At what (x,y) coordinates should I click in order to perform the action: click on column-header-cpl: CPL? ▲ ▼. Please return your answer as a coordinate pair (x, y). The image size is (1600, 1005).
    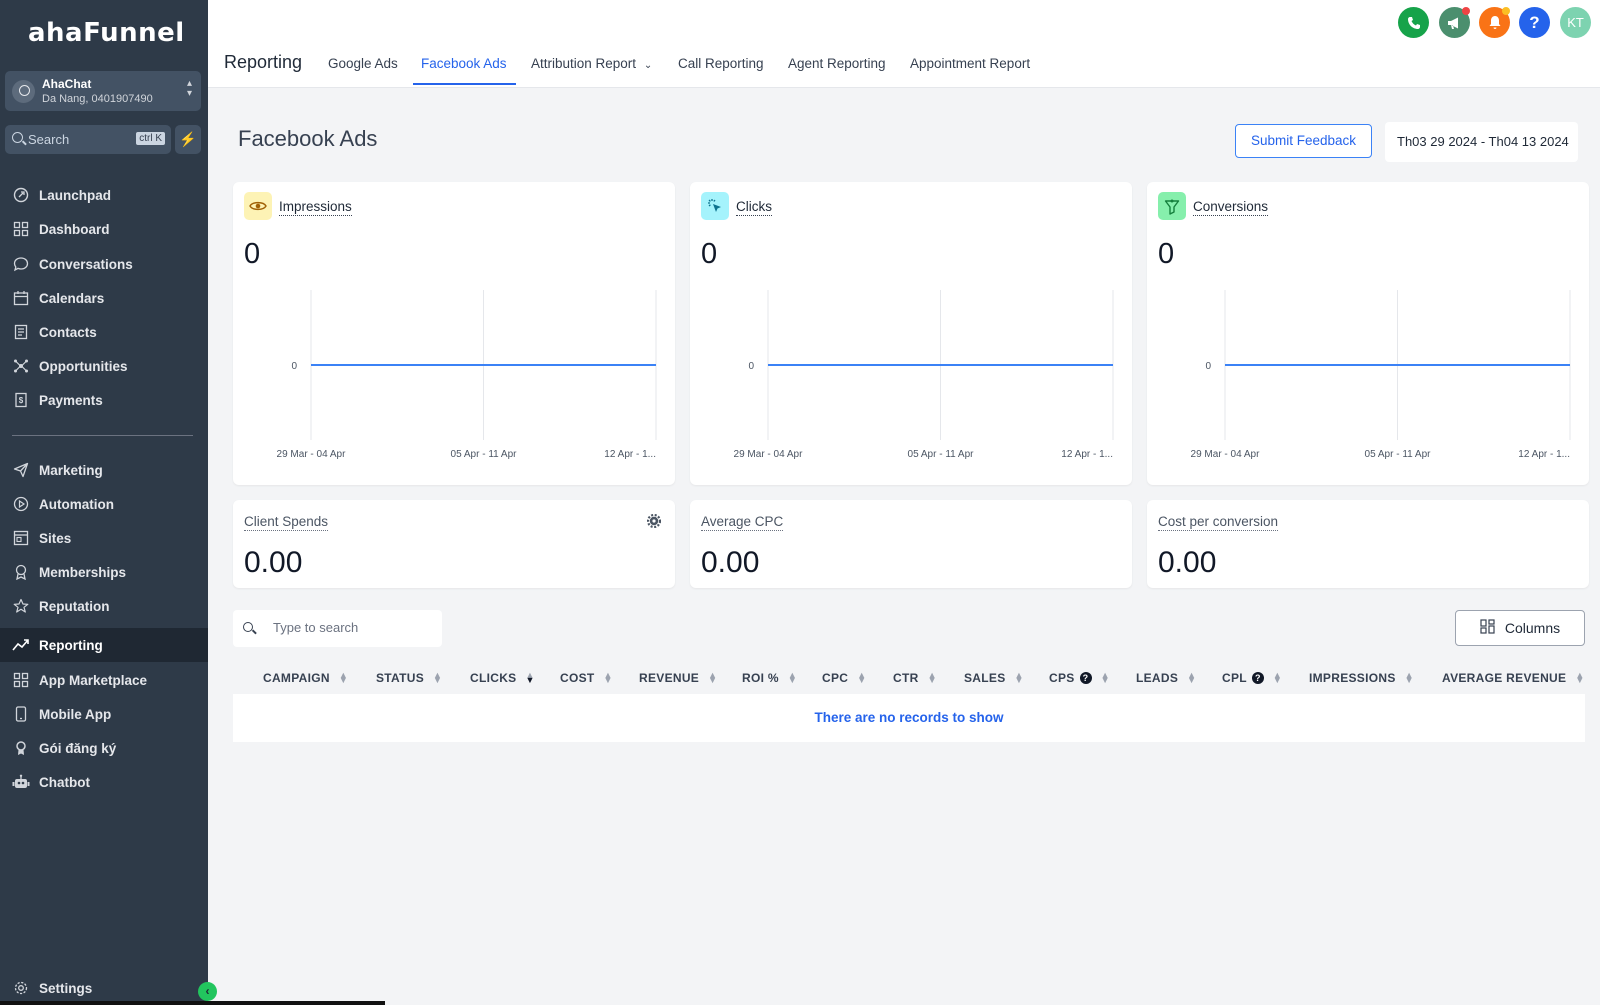
    Looking at the image, I should click on (1252, 678).